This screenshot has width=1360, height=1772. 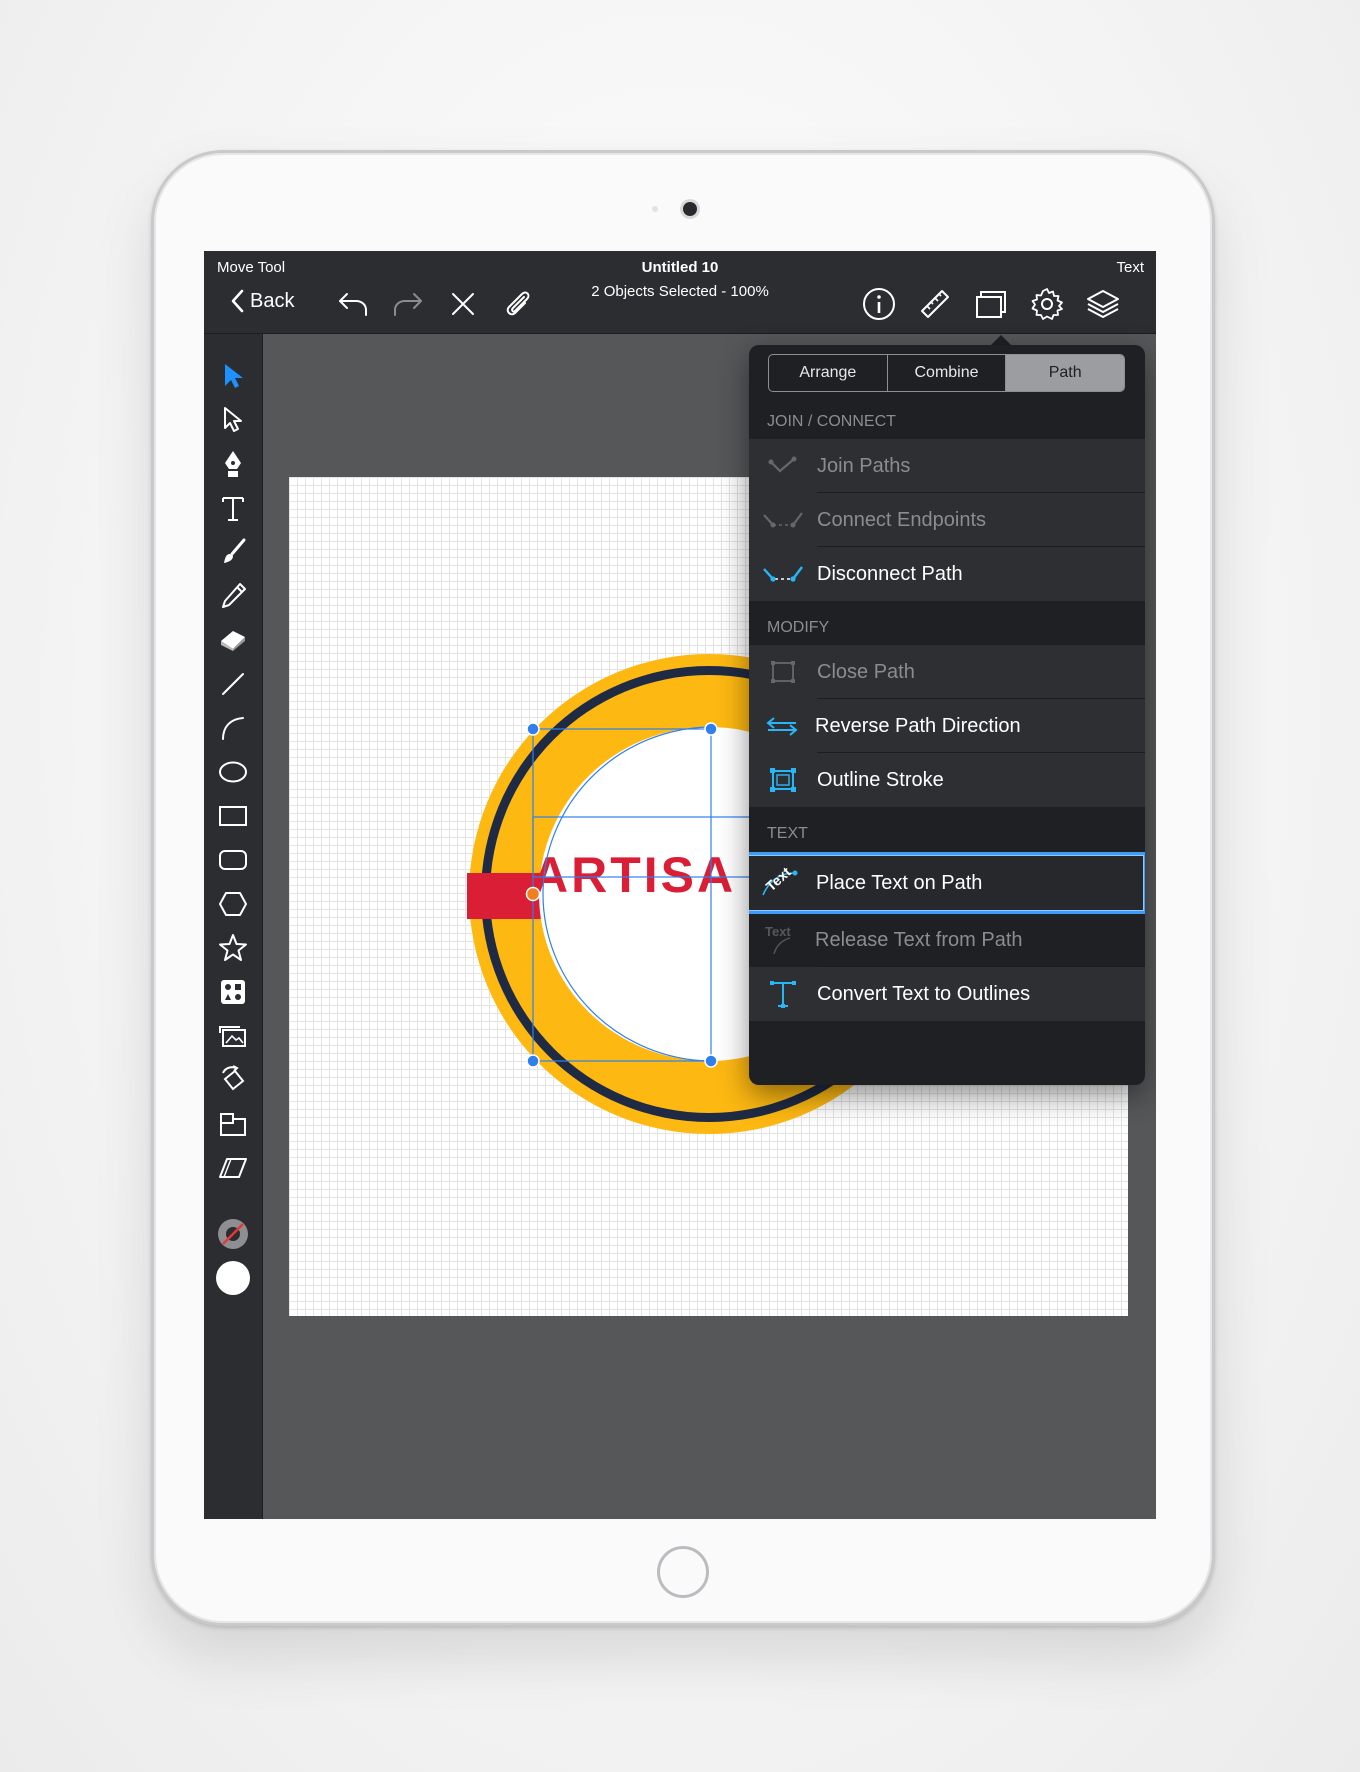 What do you see at coordinates (463, 304) in the screenshot?
I see `close-icon` at bounding box center [463, 304].